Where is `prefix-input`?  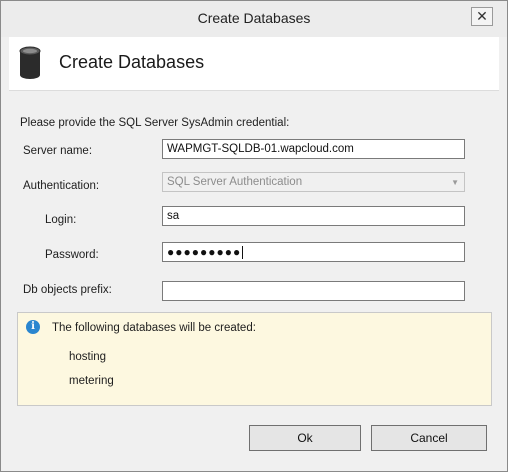 prefix-input is located at coordinates (313, 291).